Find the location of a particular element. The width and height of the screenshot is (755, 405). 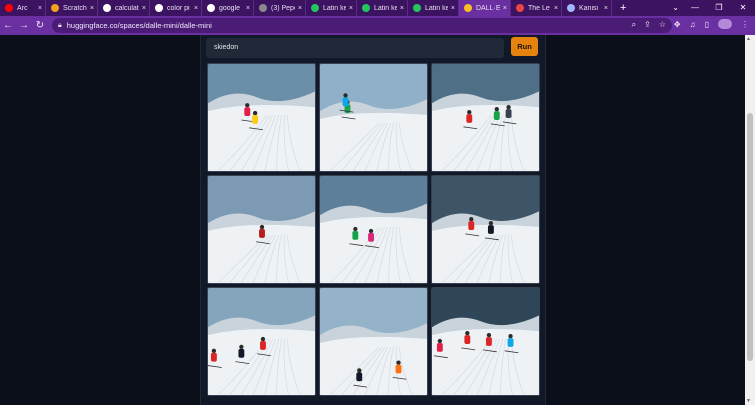

tab-title: DALL·E is located at coordinates (488, 8).